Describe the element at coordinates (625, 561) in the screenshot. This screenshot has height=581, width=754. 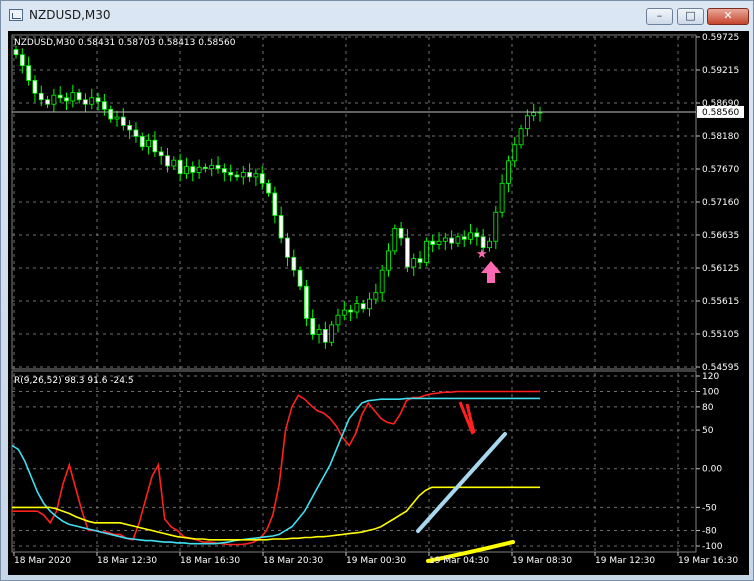
I see `time-tick-label: 19 Mar 12:30` at that location.